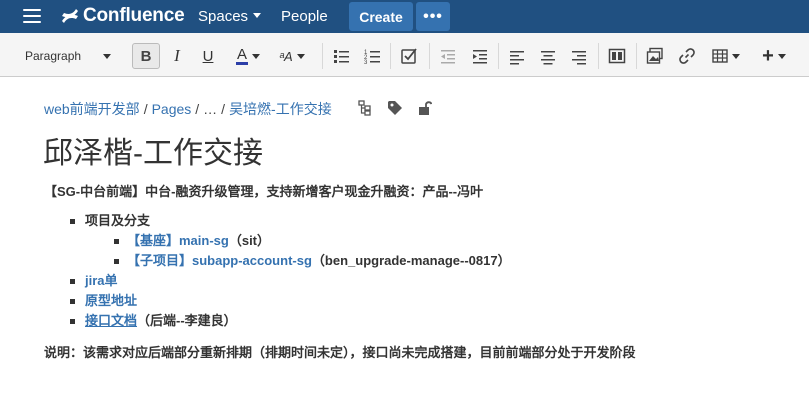  Describe the element at coordinates (395, 108) in the screenshot. I see `label-tag-icon` at that location.